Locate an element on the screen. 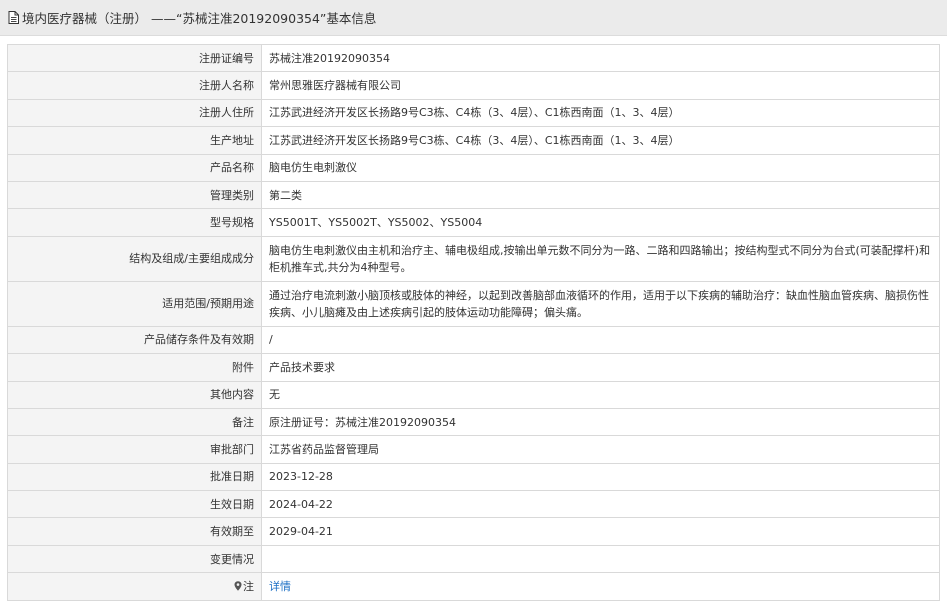 The height and width of the screenshot is (614, 947). table-row-management-category: 管理类别 第二类 is located at coordinates (473, 195).